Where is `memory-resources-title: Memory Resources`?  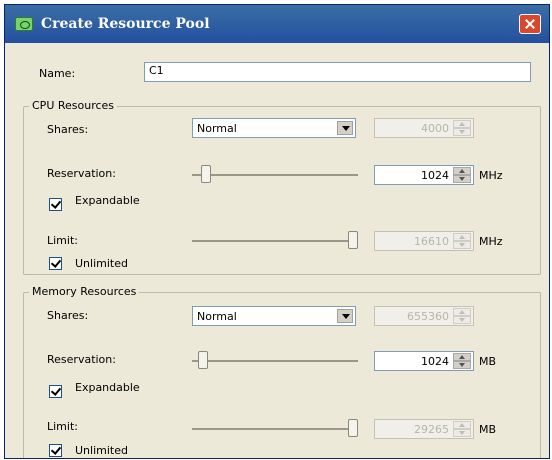 memory-resources-title: Memory Resources is located at coordinates (84, 291).